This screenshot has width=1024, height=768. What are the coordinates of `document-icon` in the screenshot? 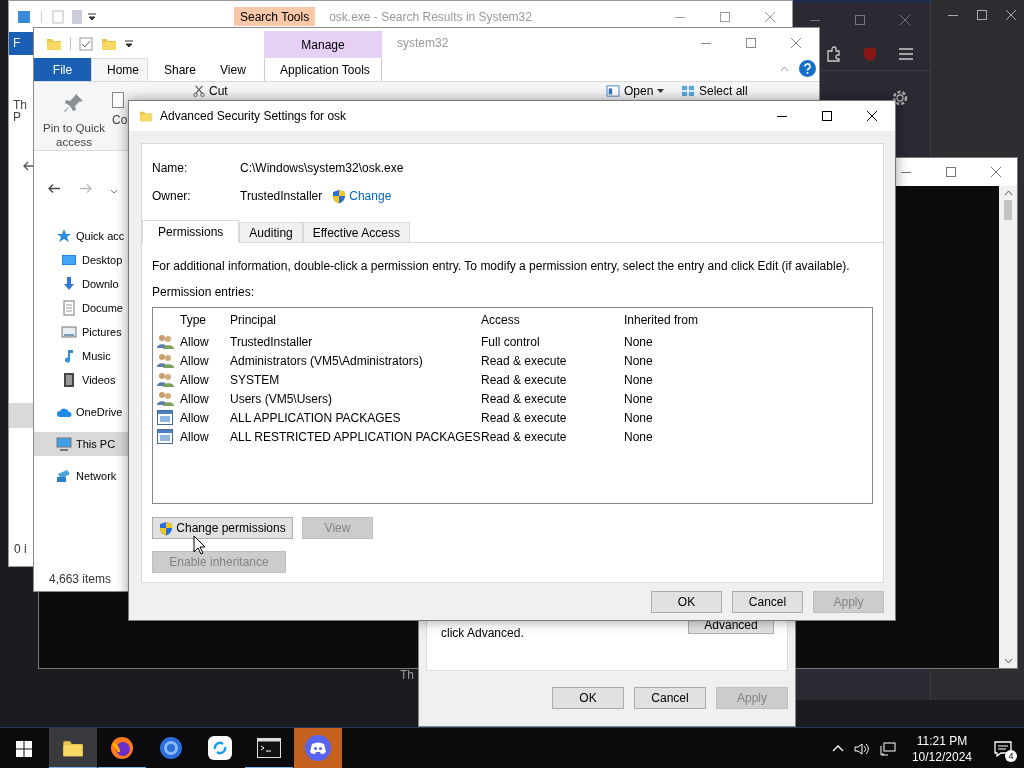 It's located at (69, 308).